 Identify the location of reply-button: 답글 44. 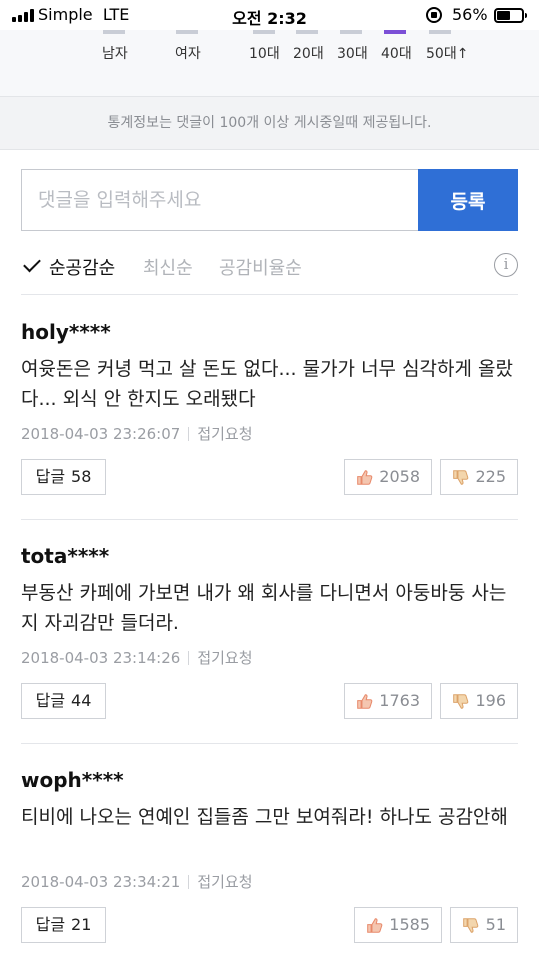
(63, 701).